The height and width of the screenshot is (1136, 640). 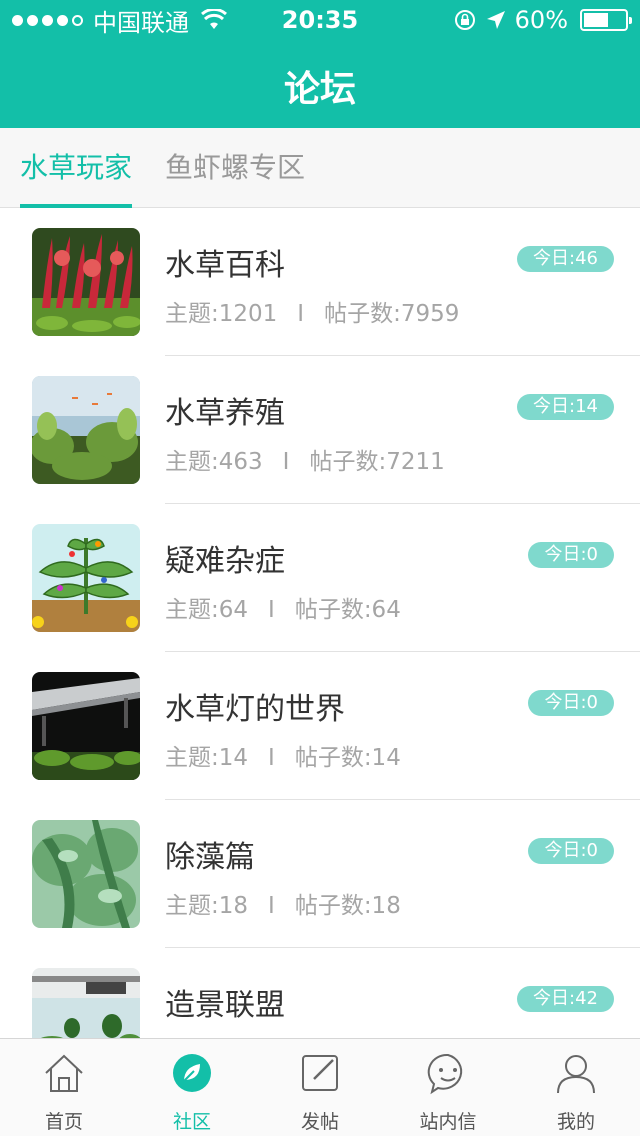 I want to click on today-count-badge: 今日:42, so click(x=565, y=999).